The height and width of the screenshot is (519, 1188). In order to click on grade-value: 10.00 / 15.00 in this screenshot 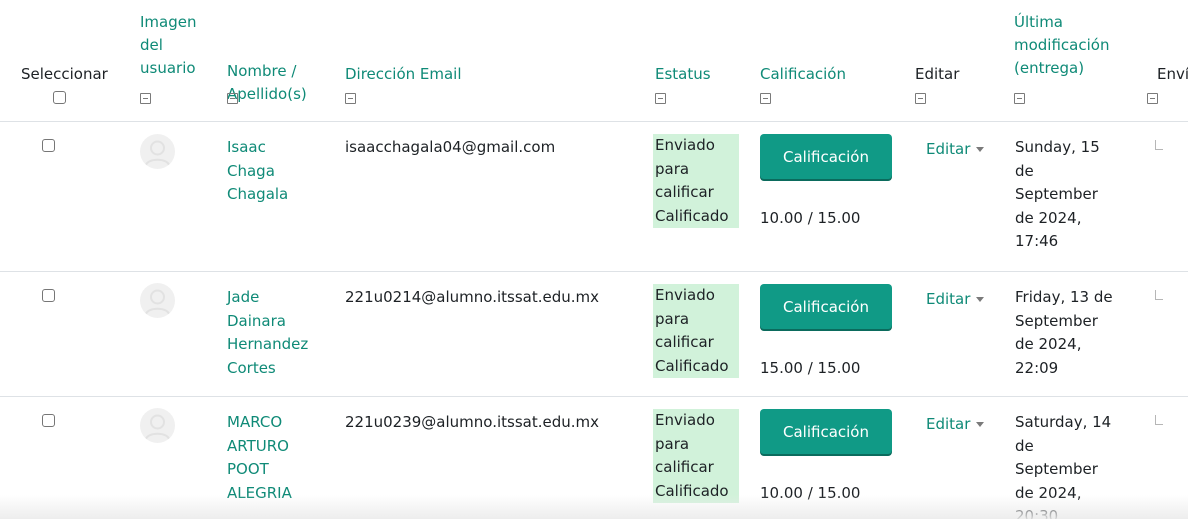, I will do `click(810, 218)`.